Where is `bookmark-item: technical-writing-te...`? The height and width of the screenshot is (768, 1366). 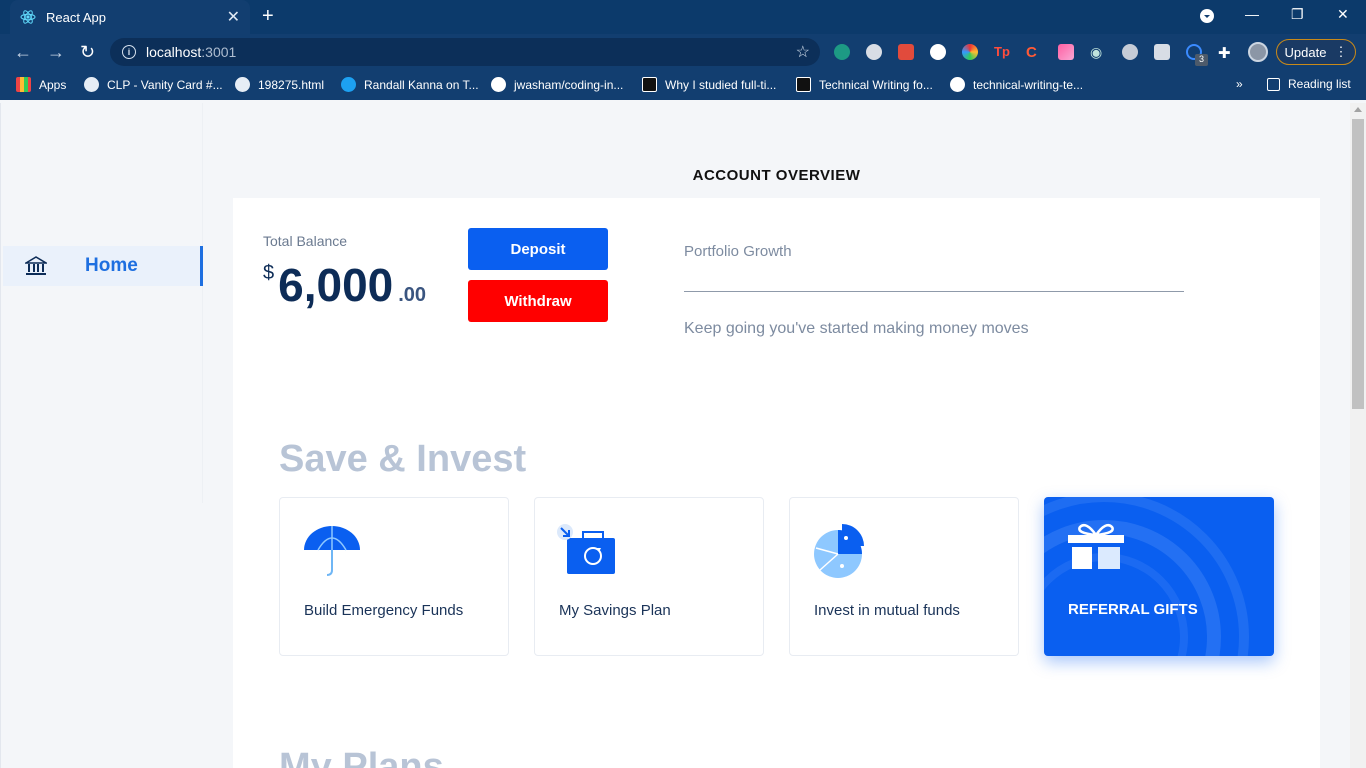 bookmark-item: technical-writing-te... is located at coordinates (1016, 84).